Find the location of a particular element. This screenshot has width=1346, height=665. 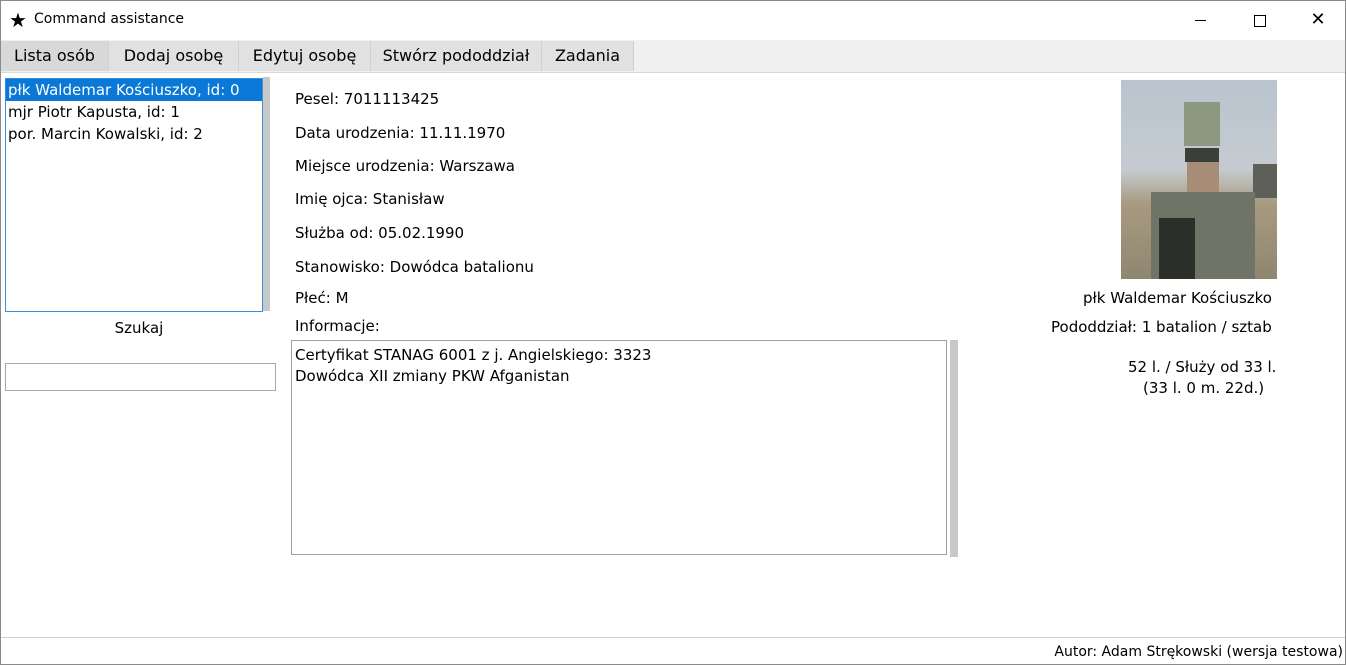

status-text: Autor: Adam Strękowski (wersja testowa) is located at coordinates (1198, 652).